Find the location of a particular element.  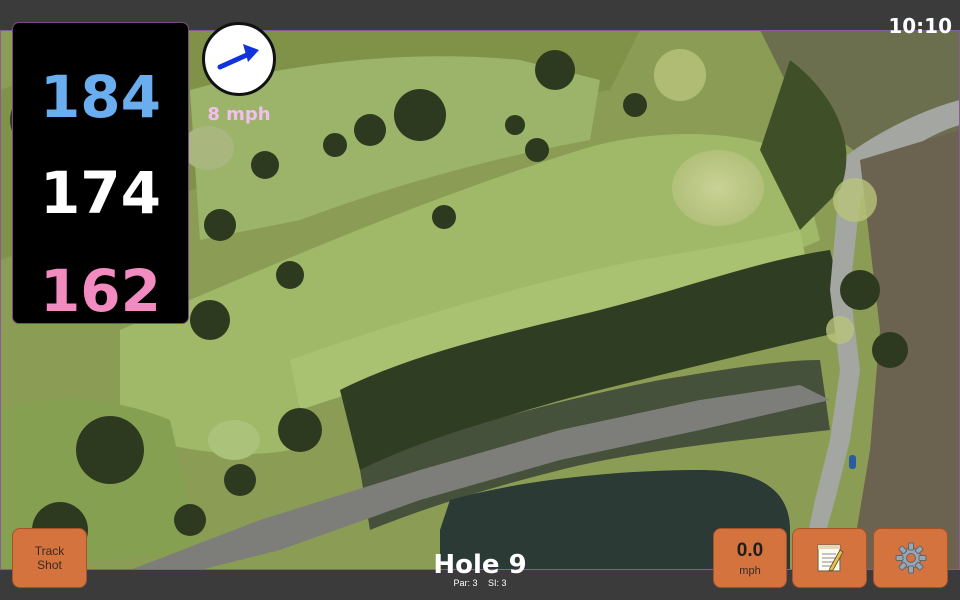

front-distance: 162 is located at coordinates (100, 291).